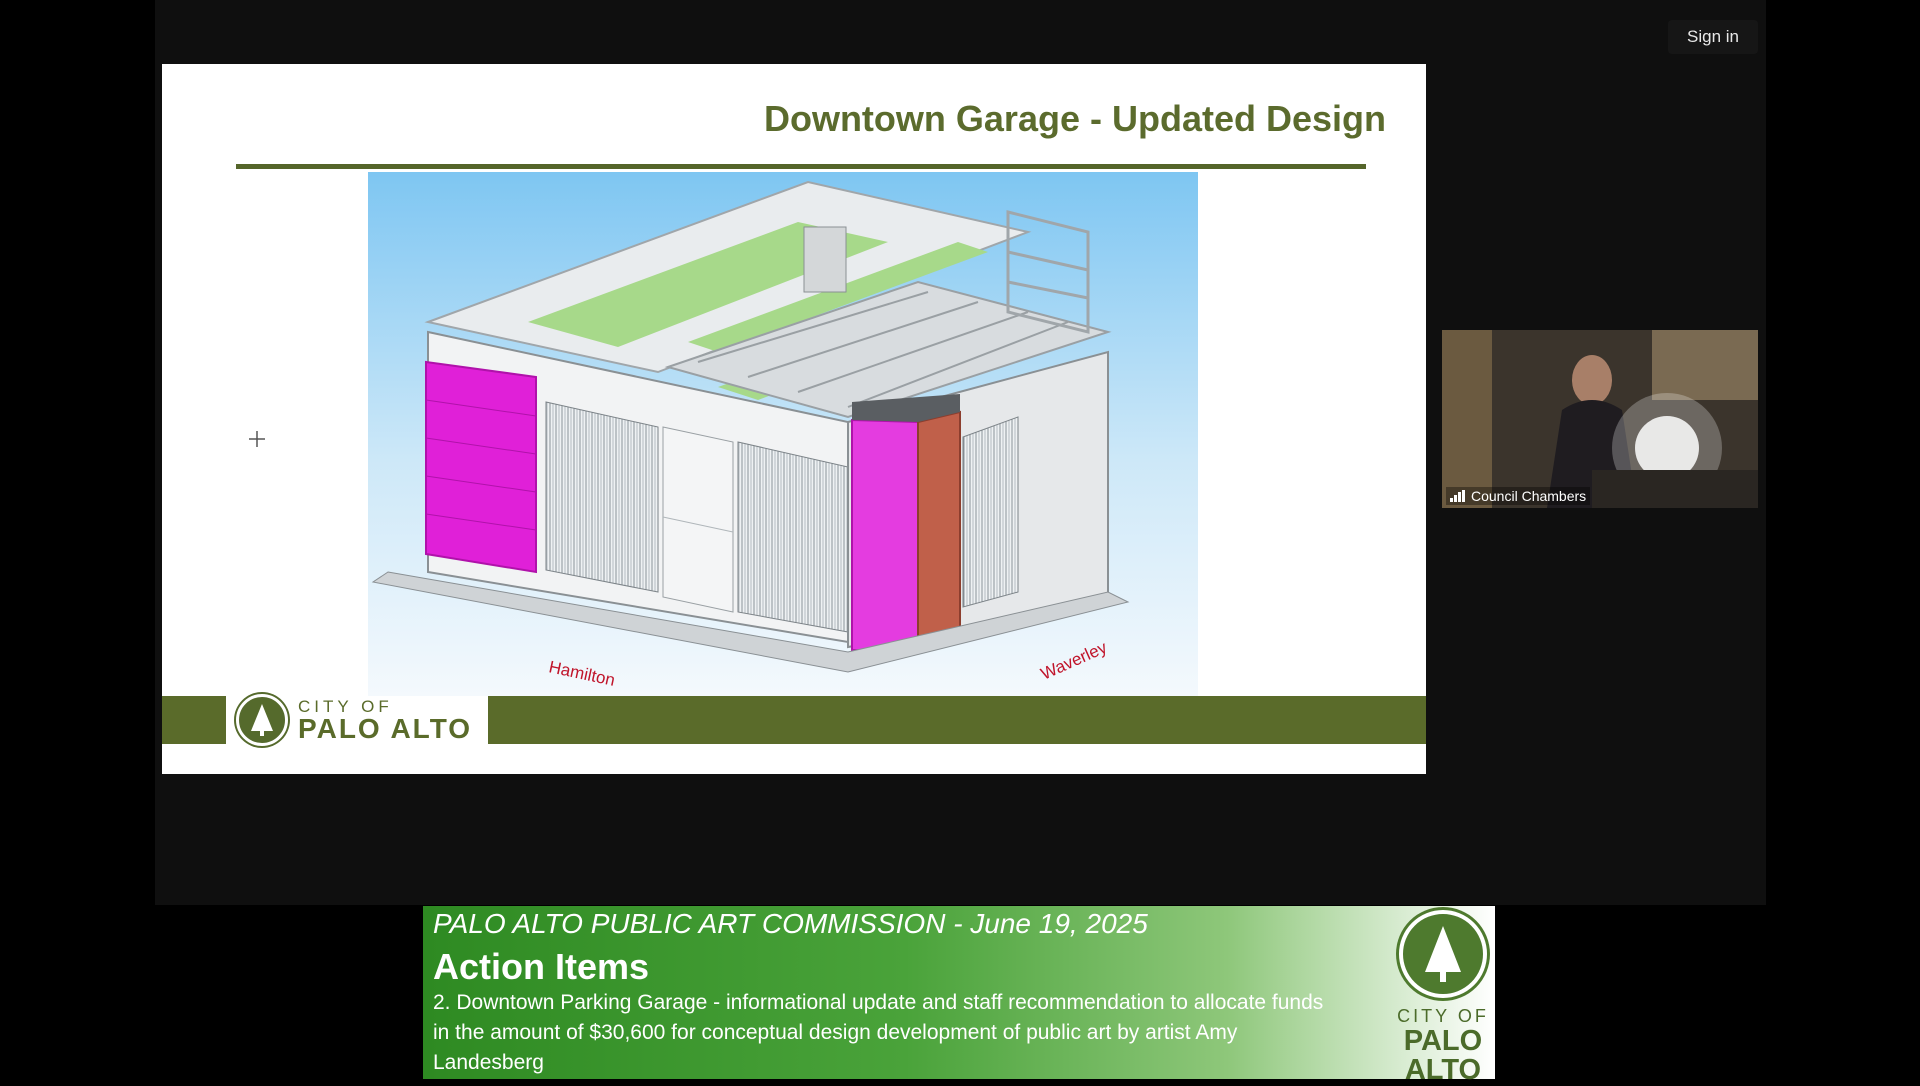  Describe the element at coordinates (385, 728) in the screenshot. I see `logo-name-text: PALO ALTO` at that location.